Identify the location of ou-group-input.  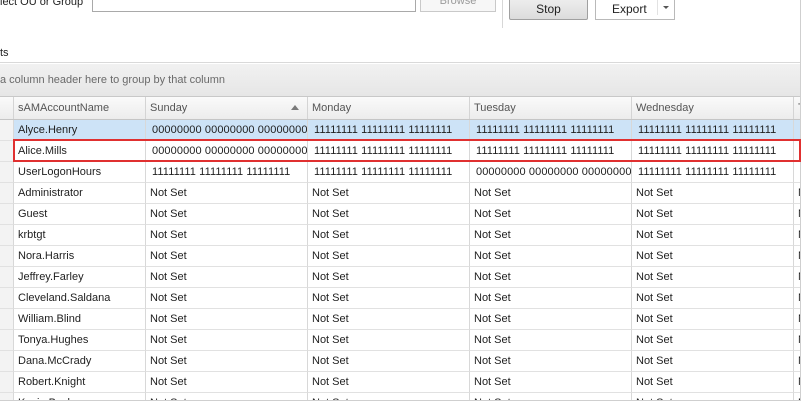
(254, 6).